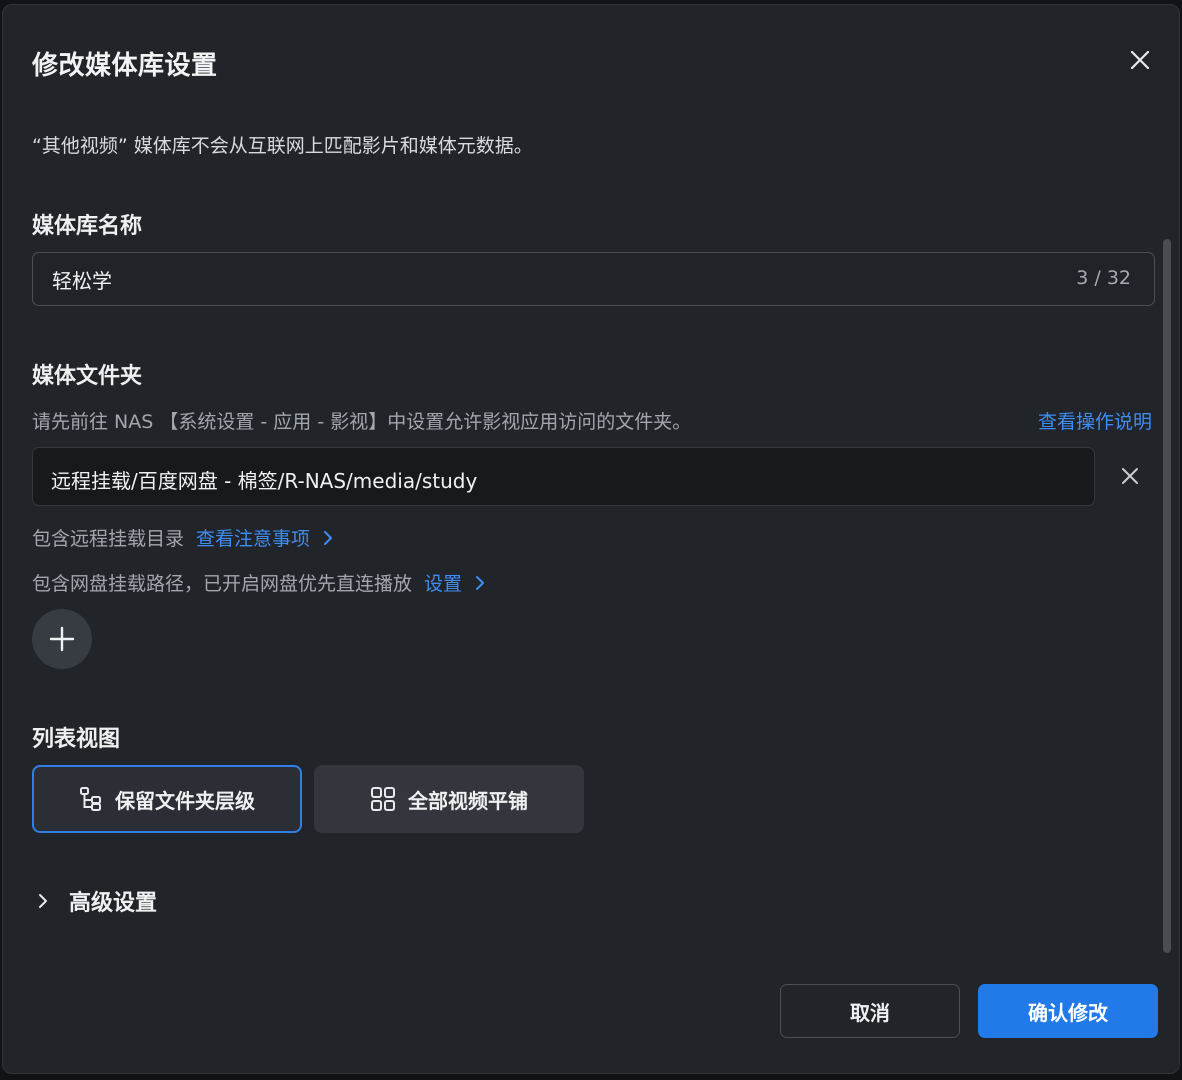 This screenshot has height=1080, width=1182. I want to click on advanced-settings-toggle: 高级设置, so click(97, 901).